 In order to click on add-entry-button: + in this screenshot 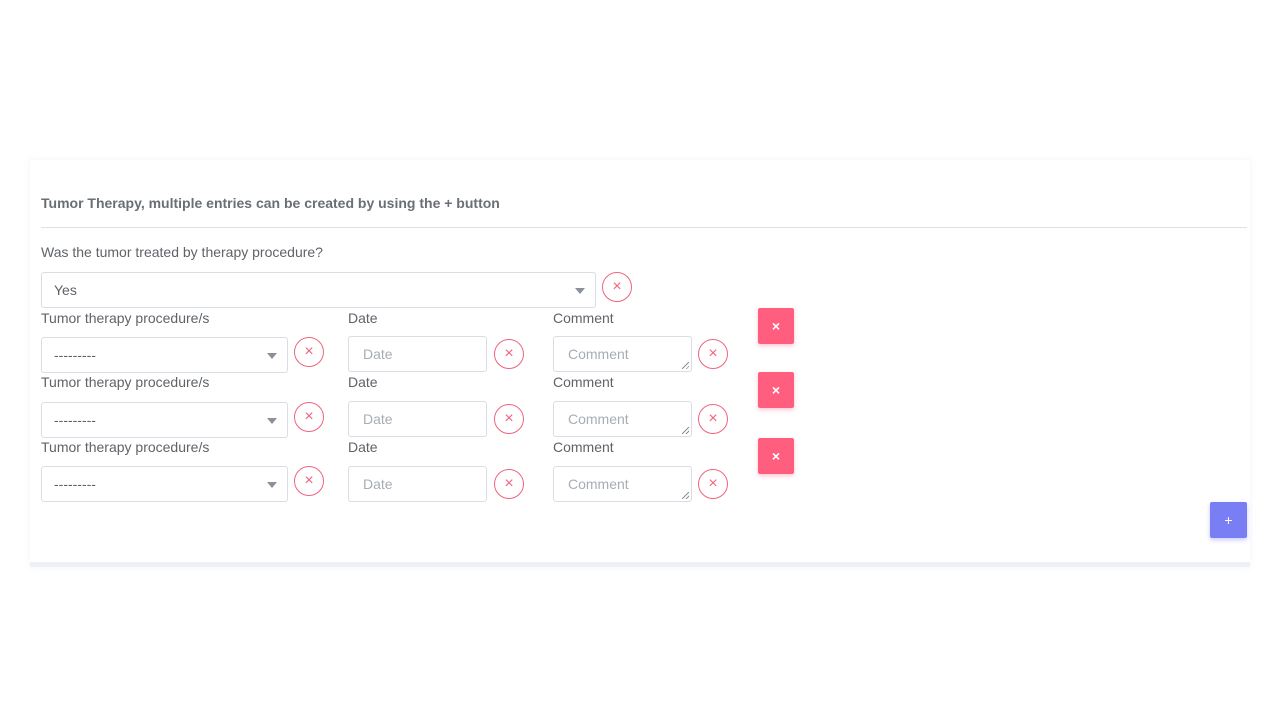, I will do `click(1228, 520)`.